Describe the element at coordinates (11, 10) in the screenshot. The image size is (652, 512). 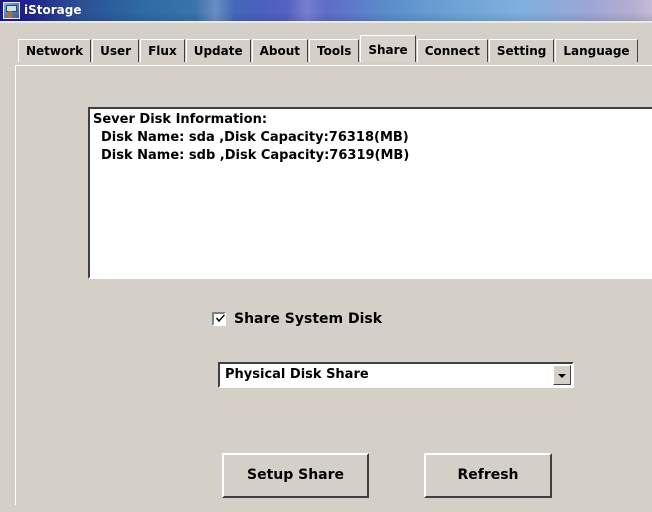
I see `storage-user-icon` at that location.